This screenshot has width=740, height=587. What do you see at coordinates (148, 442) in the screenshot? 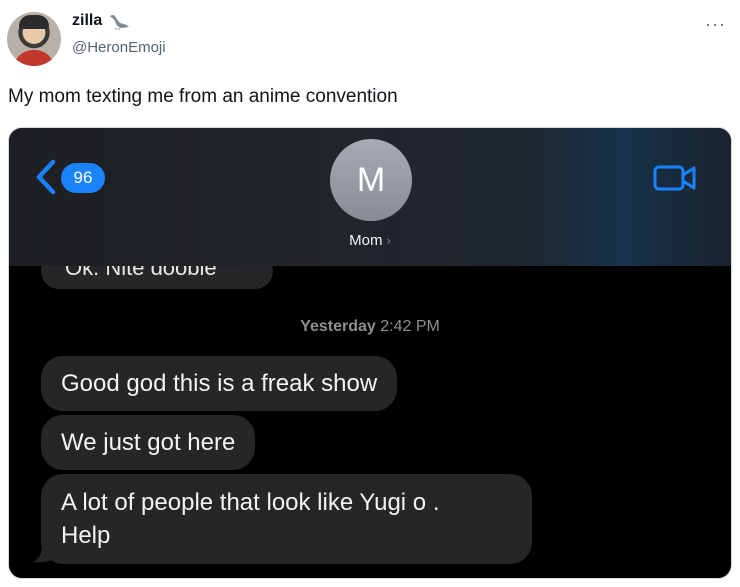
I see `message-bubble: We just got here` at bounding box center [148, 442].